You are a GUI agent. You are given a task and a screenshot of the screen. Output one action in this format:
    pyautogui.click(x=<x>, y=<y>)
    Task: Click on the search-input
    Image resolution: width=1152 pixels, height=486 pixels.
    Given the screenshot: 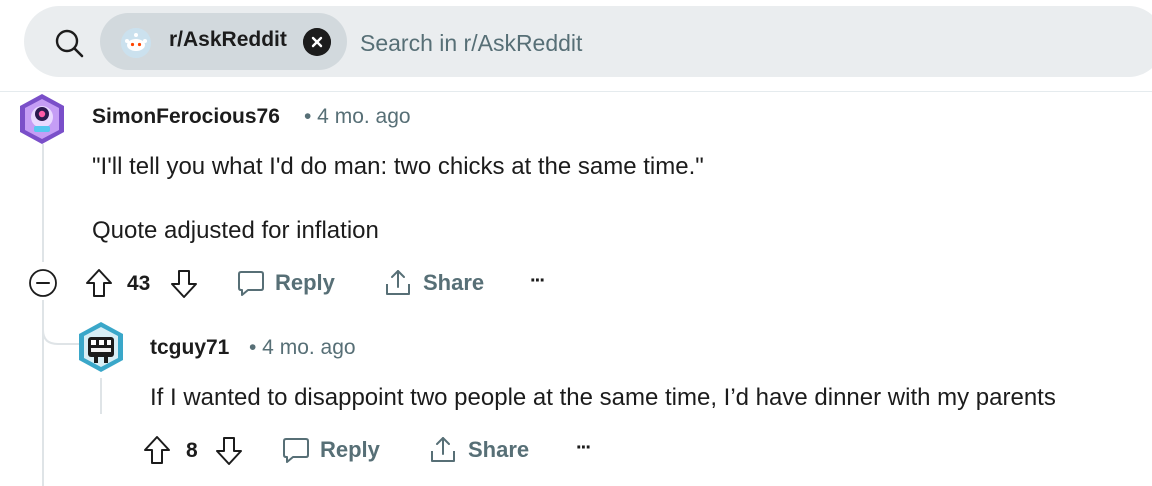 What is the action you would take?
    pyautogui.click(x=710, y=43)
    